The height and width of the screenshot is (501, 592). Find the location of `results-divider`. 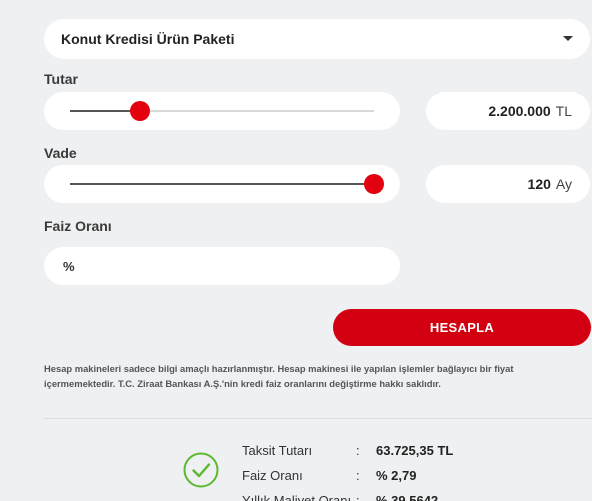

results-divider is located at coordinates (318, 418).